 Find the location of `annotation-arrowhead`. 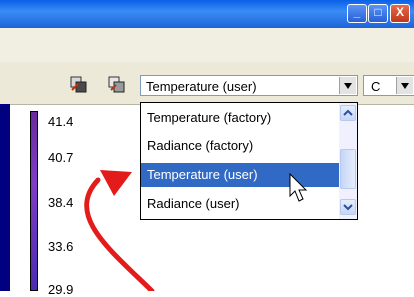

annotation-arrowhead is located at coordinates (116, 183).